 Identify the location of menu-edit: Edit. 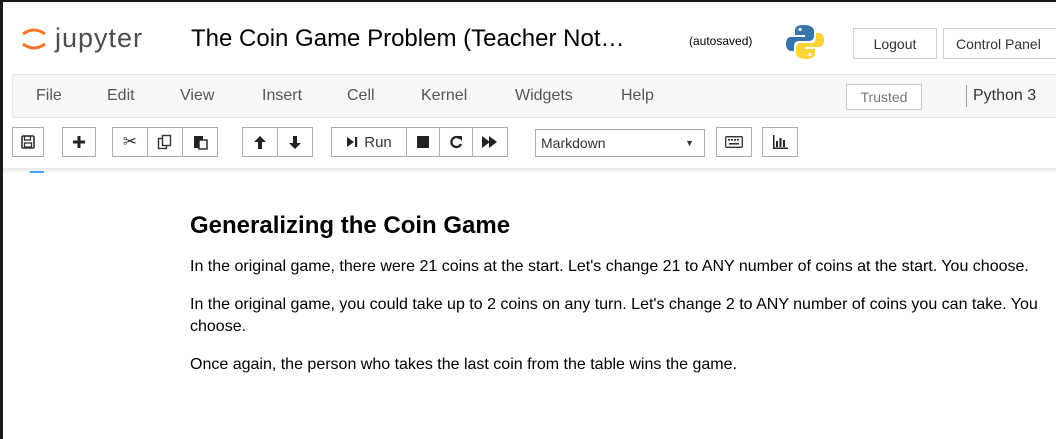
(121, 96).